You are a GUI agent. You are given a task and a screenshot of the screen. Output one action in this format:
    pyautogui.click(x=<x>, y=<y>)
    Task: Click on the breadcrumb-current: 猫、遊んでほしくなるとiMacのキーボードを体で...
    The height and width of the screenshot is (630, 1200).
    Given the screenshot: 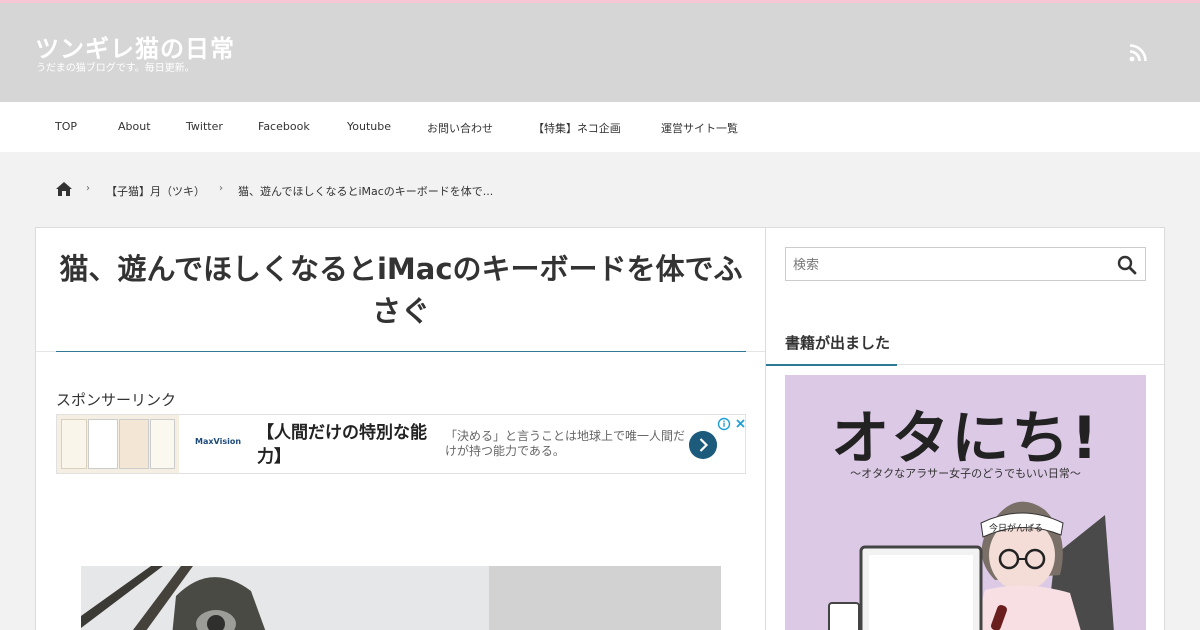 What is the action you would take?
    pyautogui.click(x=366, y=191)
    